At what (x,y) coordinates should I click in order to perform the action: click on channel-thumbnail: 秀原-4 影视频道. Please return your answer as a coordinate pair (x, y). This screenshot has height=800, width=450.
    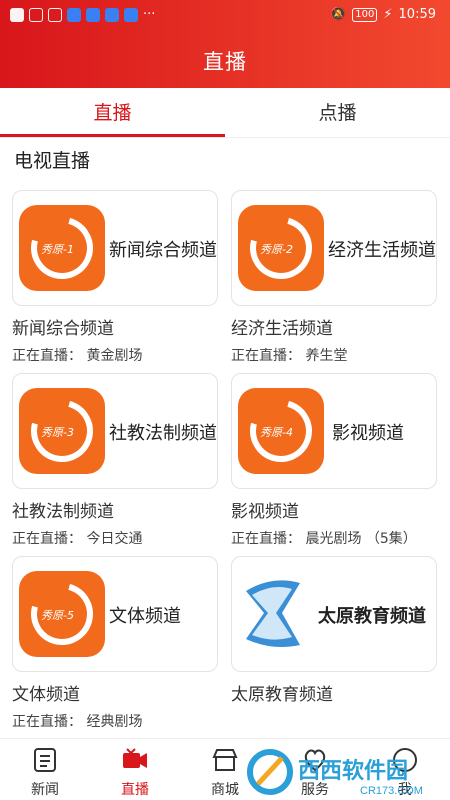
    Looking at the image, I should click on (334, 431).